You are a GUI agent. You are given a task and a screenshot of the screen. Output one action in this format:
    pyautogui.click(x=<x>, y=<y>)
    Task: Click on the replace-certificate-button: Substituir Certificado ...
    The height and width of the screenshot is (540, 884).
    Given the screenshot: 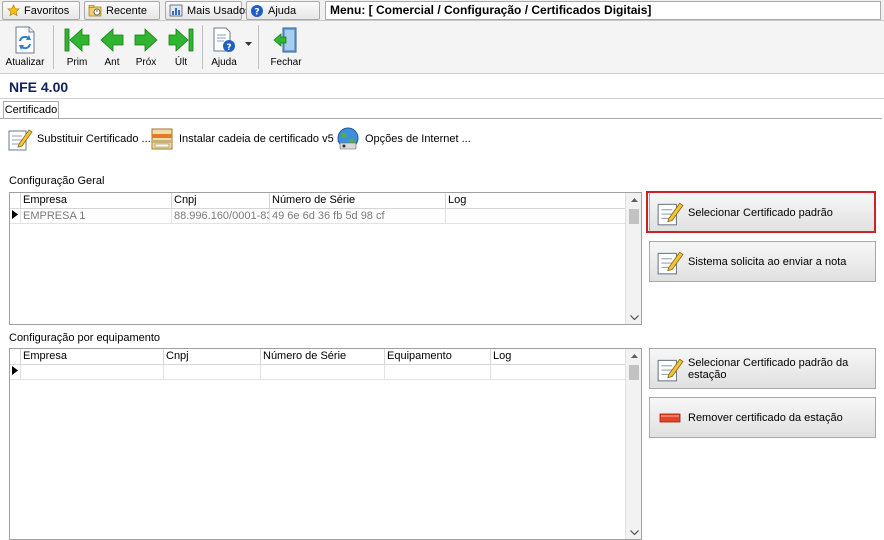 What is the action you would take?
    pyautogui.click(x=79, y=139)
    